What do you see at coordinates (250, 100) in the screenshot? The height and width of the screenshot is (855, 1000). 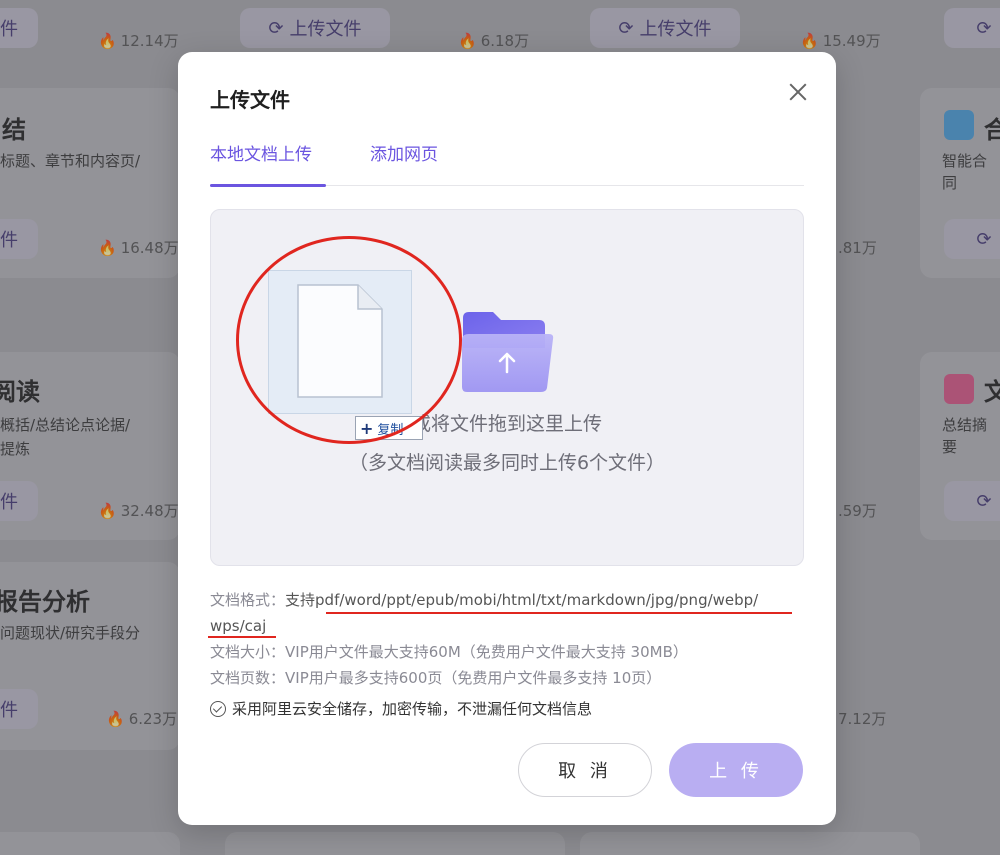 I see `dialog-title: 上传文件` at bounding box center [250, 100].